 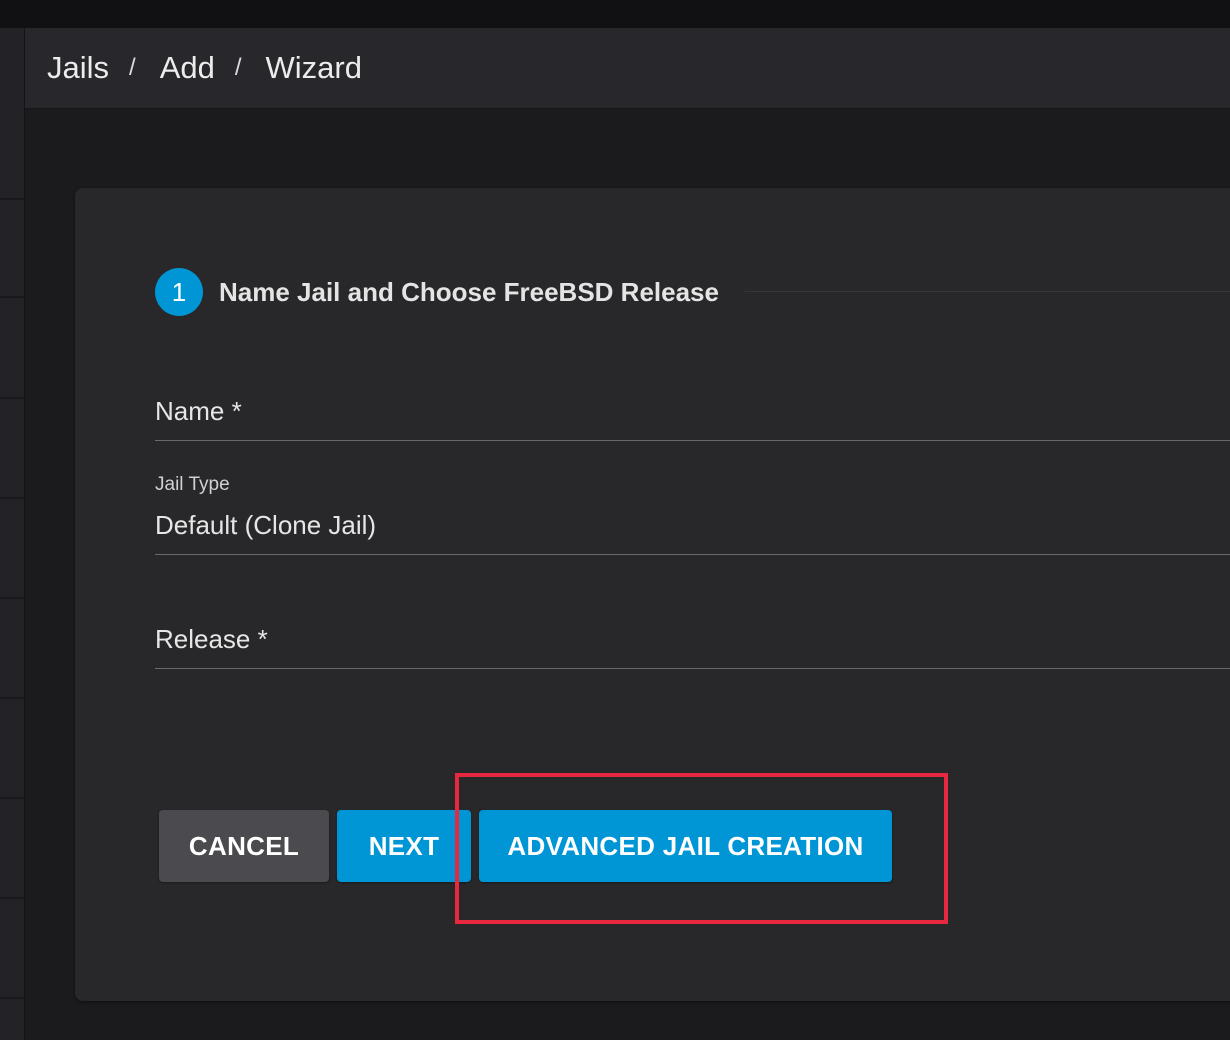 I want to click on breadcrumb-item-add: Add, so click(x=187, y=68).